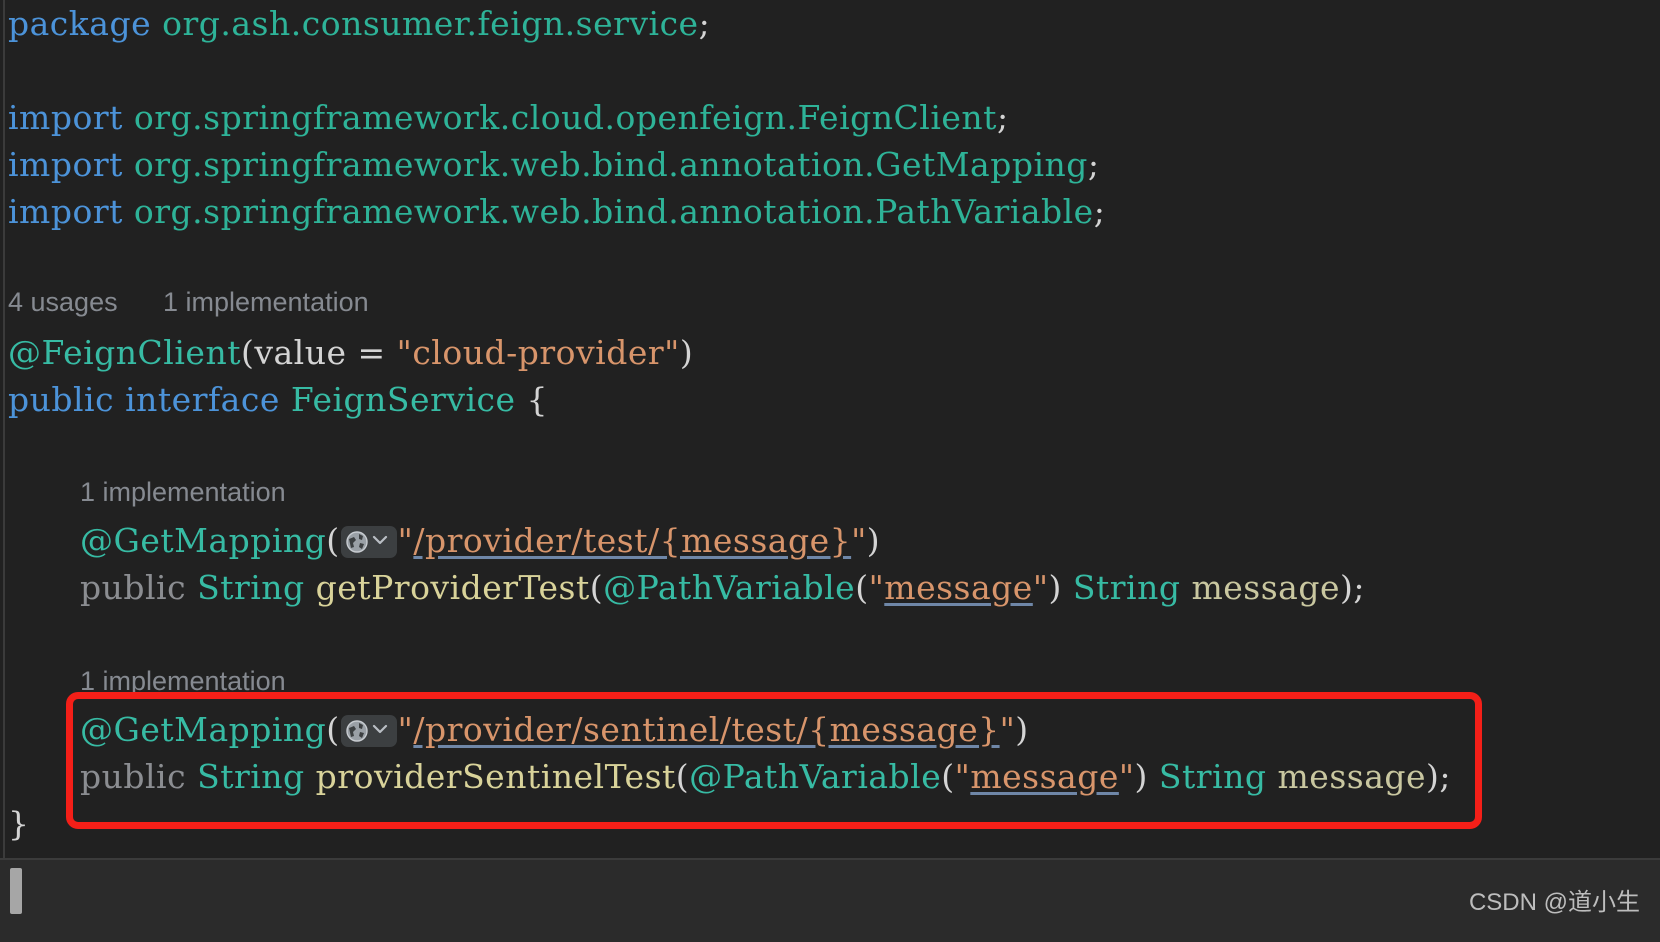 This screenshot has width=1660, height=942. I want to click on space-brace: {, so click(532, 399).